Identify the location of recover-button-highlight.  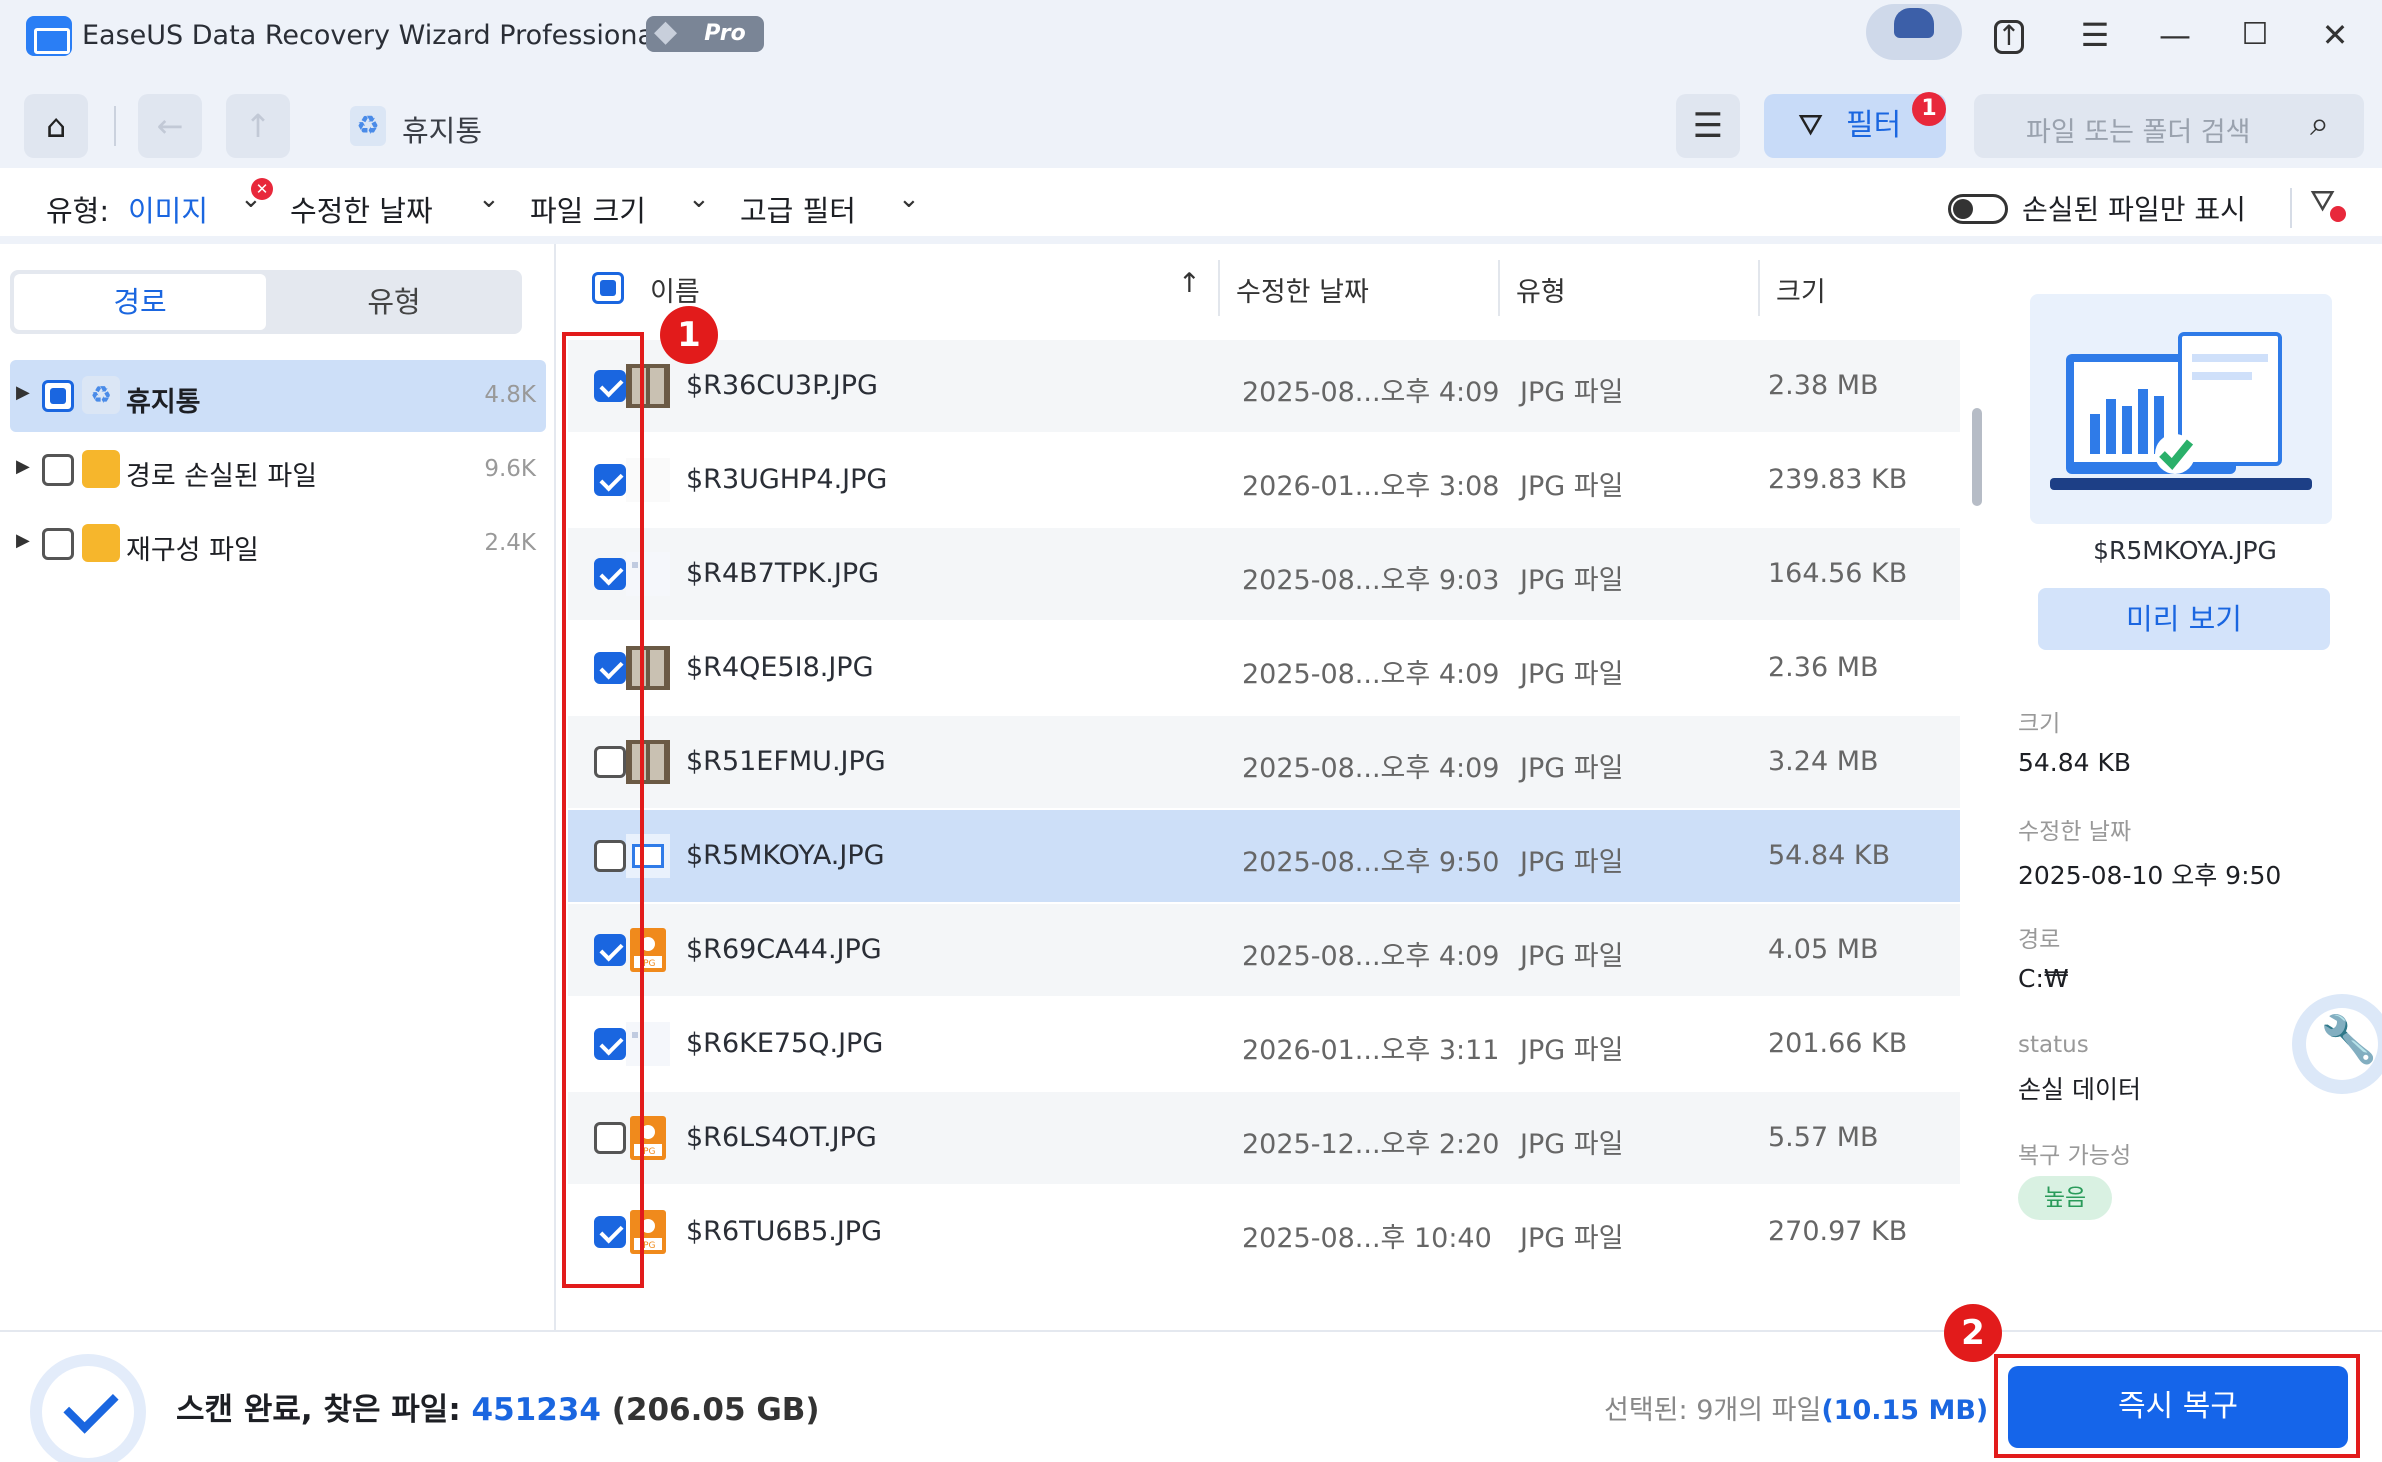
(2177, 1406).